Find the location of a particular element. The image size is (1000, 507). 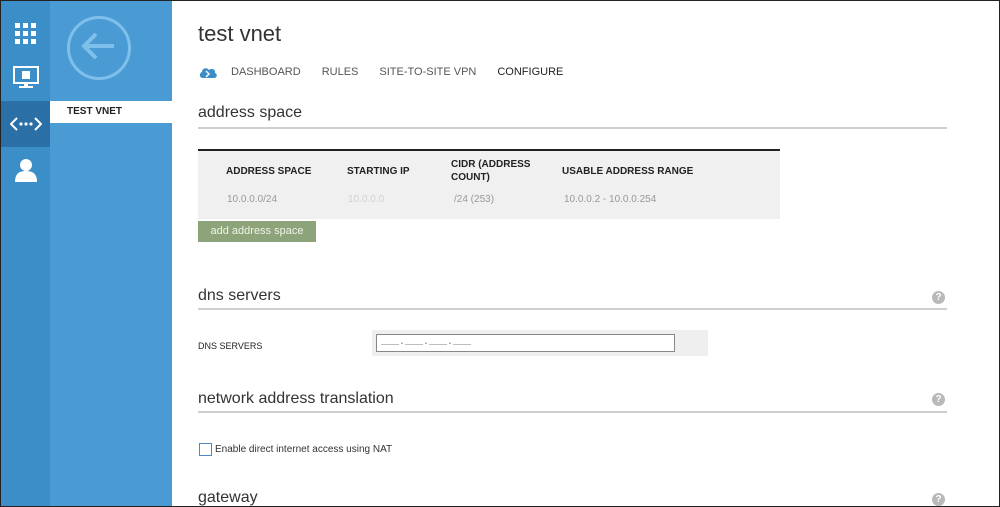

cell-usable-range: 10.0.0.2 - 10.0.0.254 is located at coordinates (610, 199).